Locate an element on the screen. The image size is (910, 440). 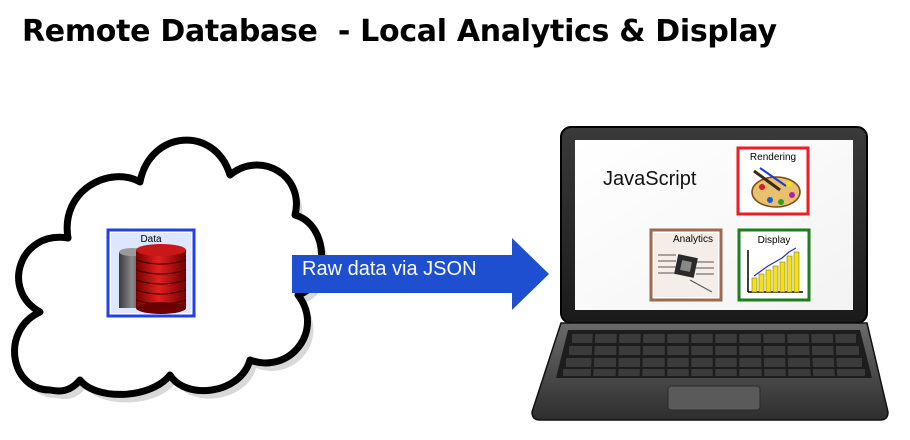
display-tile-label: Display is located at coordinates (774, 240).